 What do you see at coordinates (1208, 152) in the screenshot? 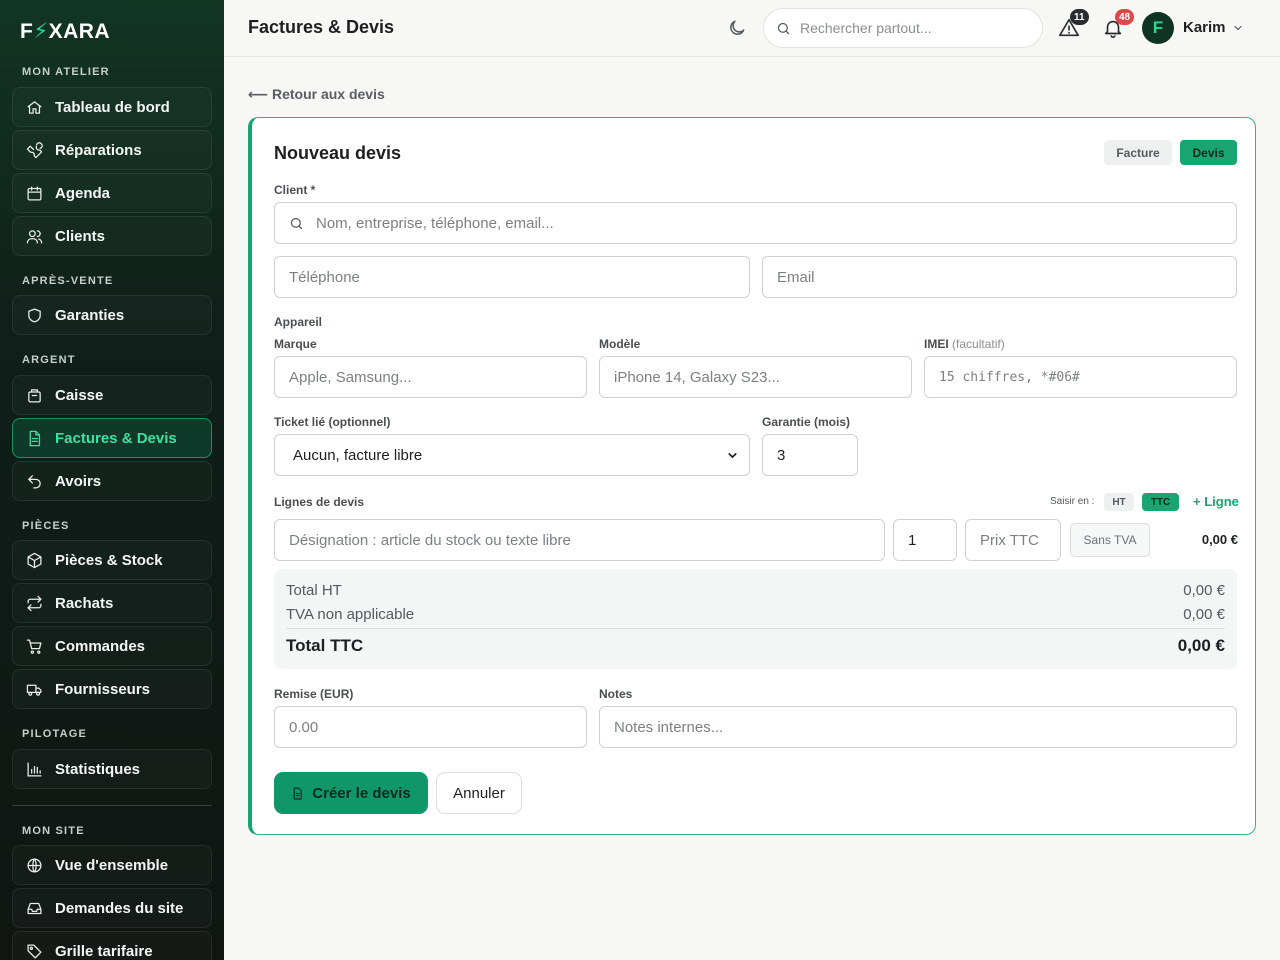
I see `type-quote-button: Devis` at bounding box center [1208, 152].